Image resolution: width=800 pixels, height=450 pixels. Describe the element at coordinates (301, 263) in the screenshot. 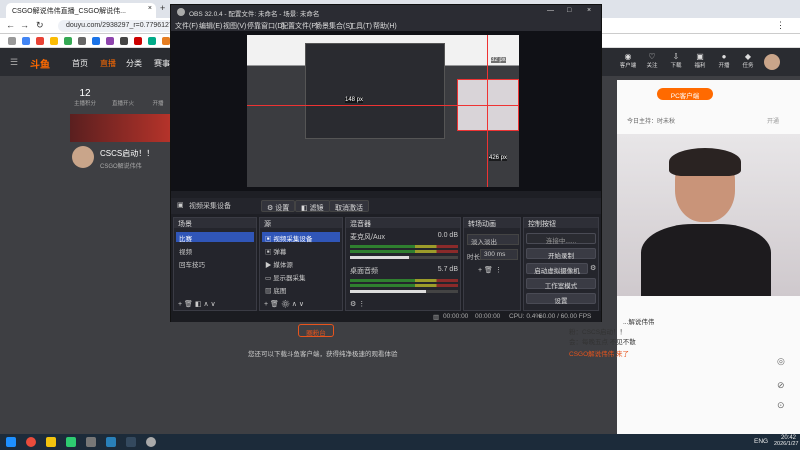

I see `source-item: ▶ 媒体源` at that location.